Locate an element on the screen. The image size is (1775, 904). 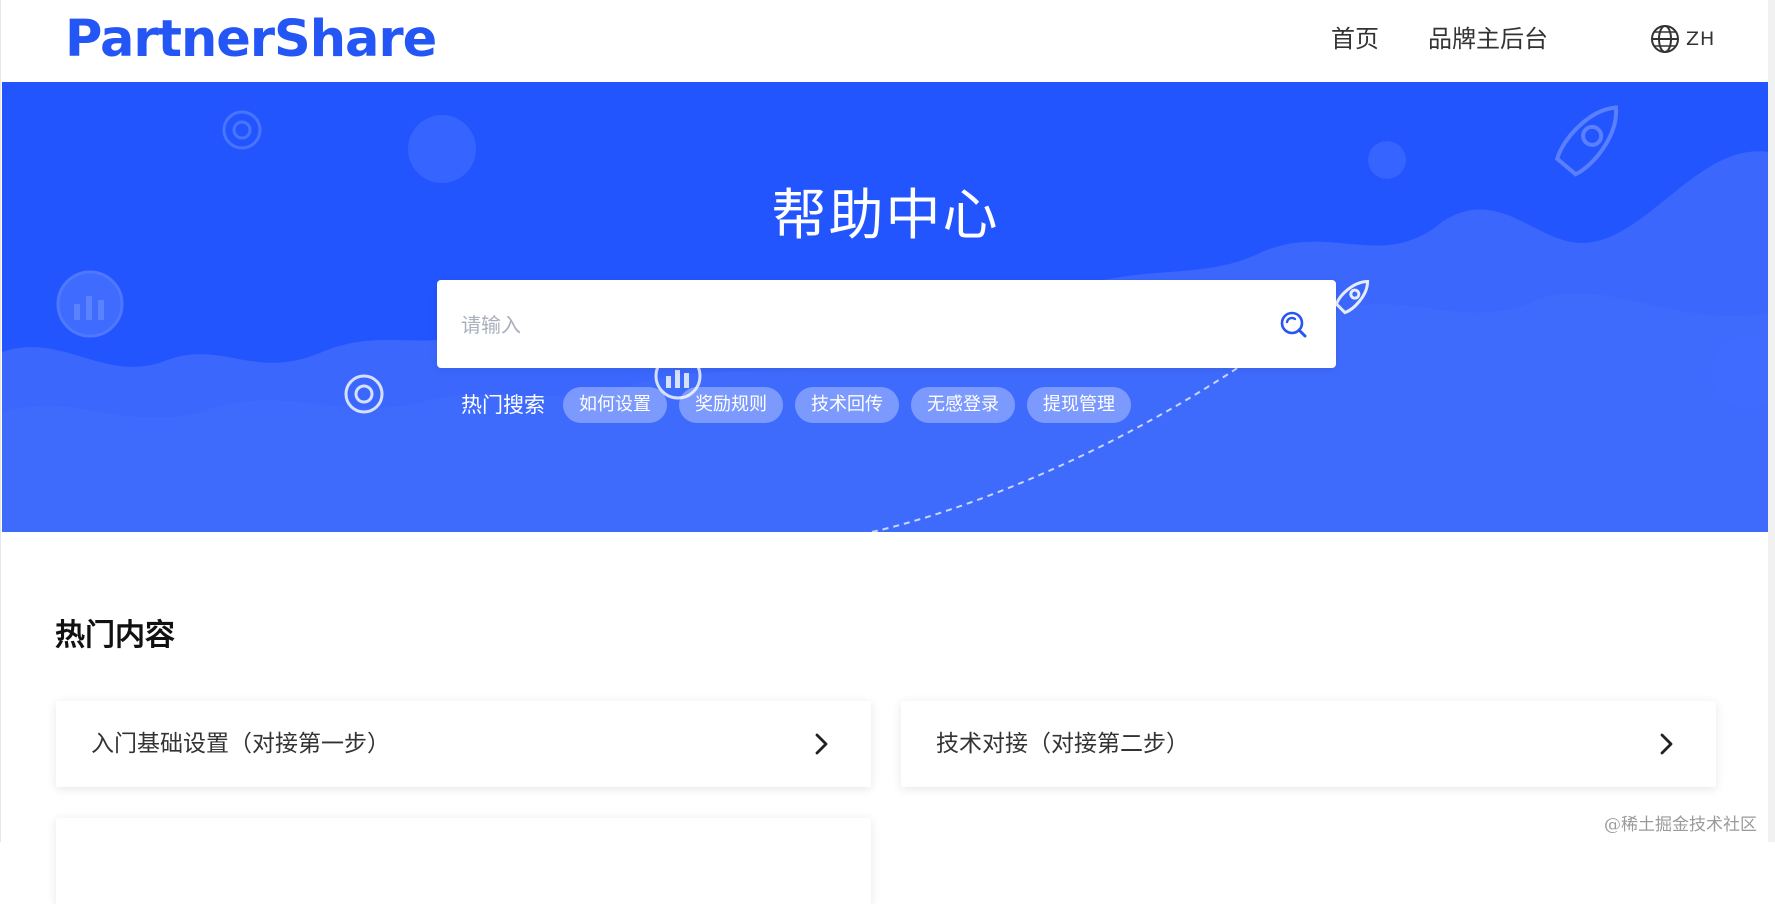
hot-content-card is located at coordinates (463, 861).